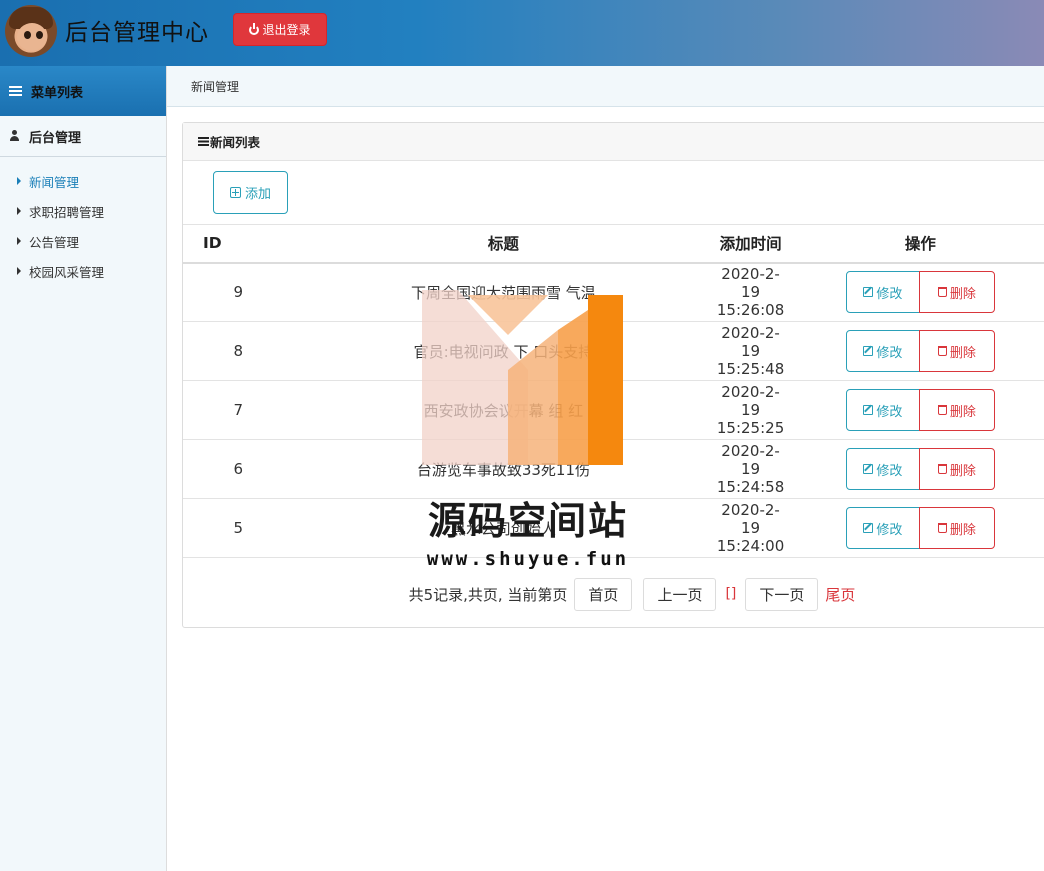  I want to click on sidebar-item-jobs: 求职招聘管理, so click(83, 211).